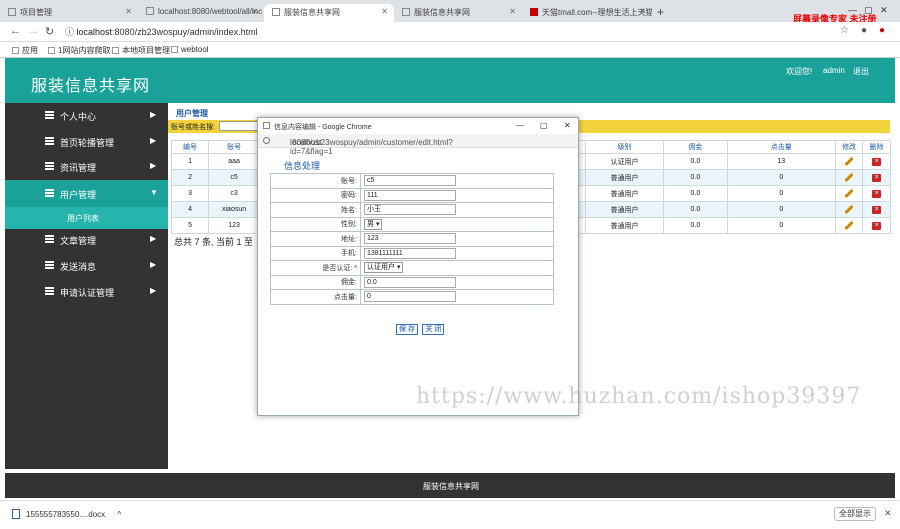  Describe the element at coordinates (185, 32) in the screenshot. I see `url-path: :8080/zb23wospuy/admin/index.html` at that location.